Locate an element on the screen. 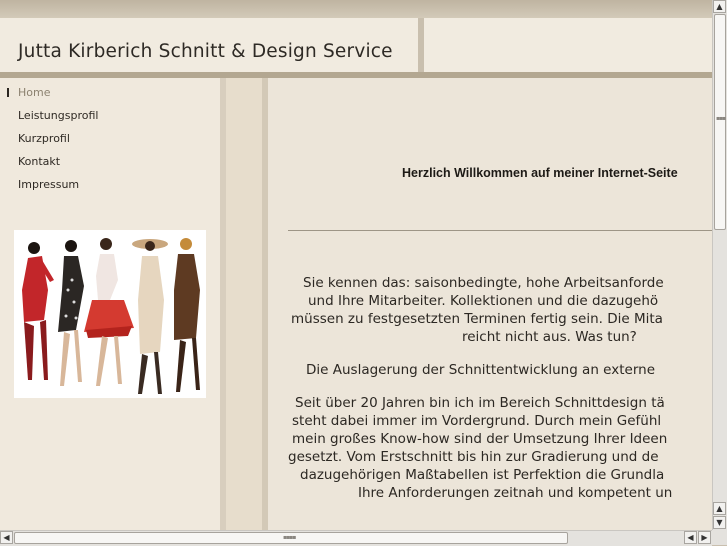 This screenshot has width=727, height=546. right-arrow-icon: ▶ is located at coordinates (704, 537).